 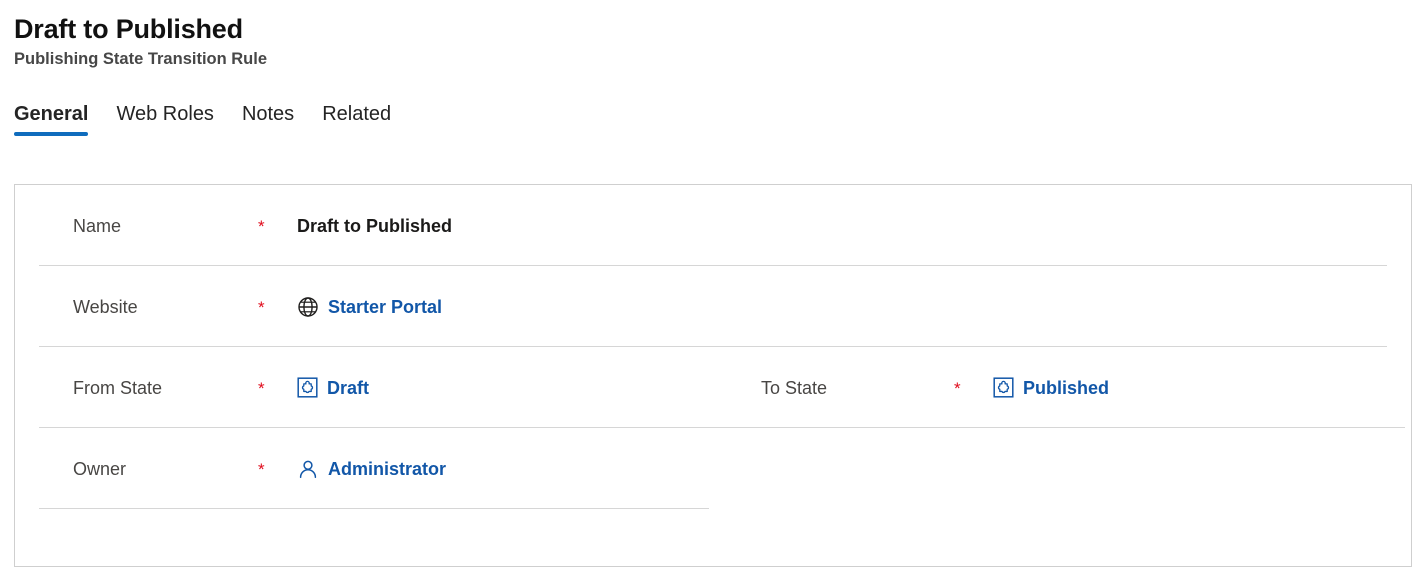 I want to click on globe-icon, so click(x=308, y=307).